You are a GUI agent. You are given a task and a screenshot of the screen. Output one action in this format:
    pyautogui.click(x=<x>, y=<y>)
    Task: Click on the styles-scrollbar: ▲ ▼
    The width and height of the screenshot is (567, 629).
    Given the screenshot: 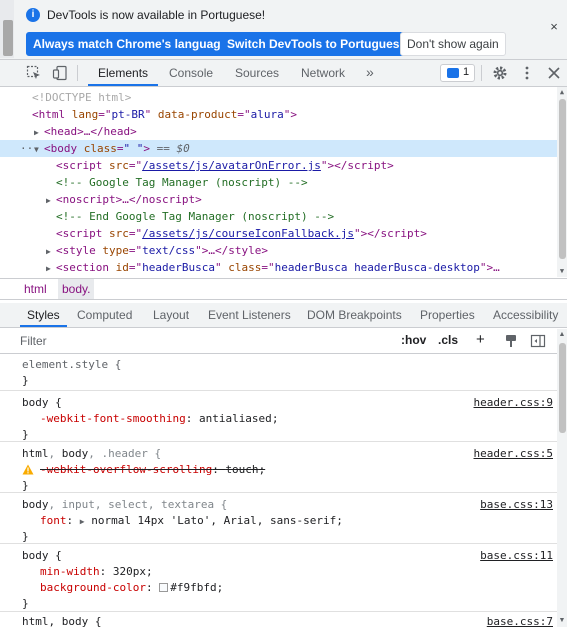 What is the action you would take?
    pyautogui.click(x=562, y=478)
    